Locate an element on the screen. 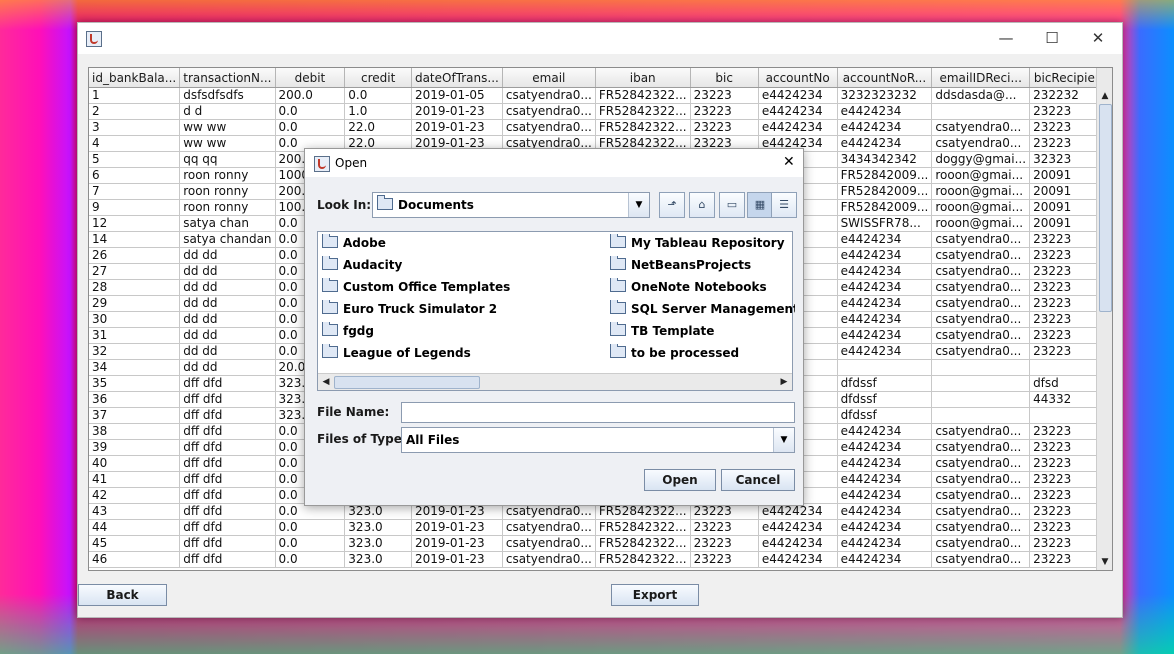 This screenshot has width=1174, height=654. table-vertical-scrollbar: ▲ ▼ is located at coordinates (1104, 319).